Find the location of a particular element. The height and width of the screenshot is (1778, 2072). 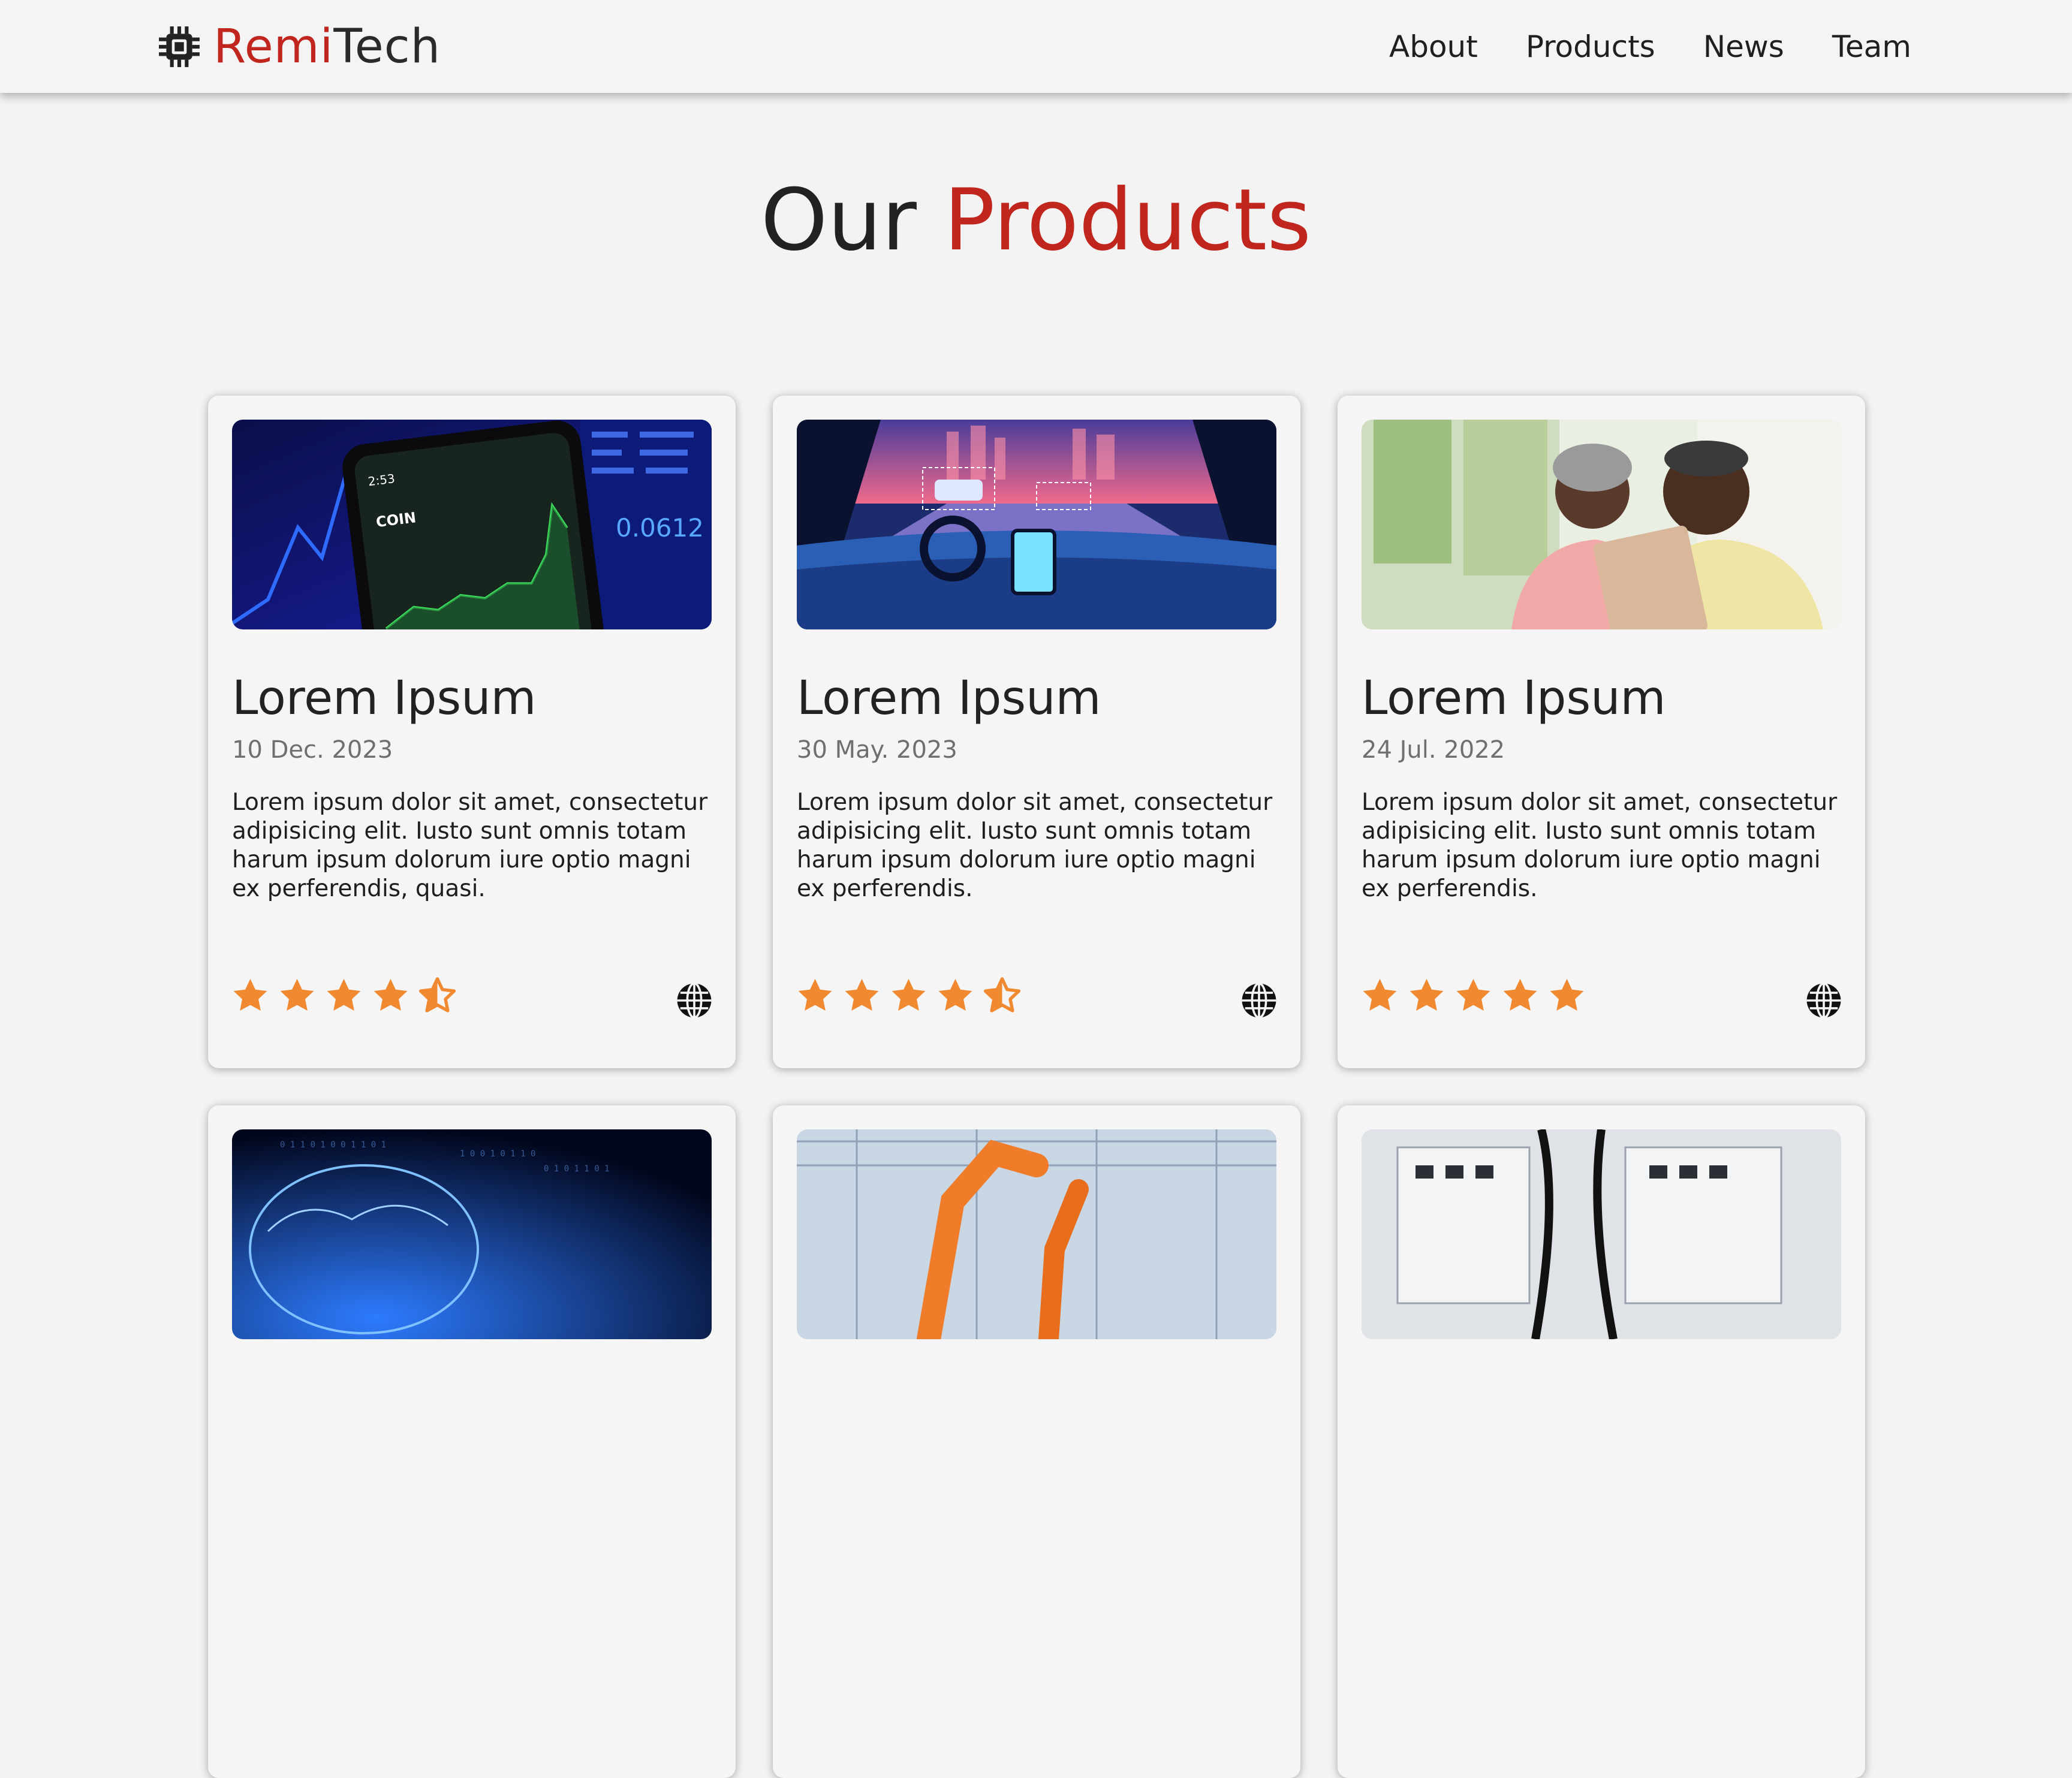

navbar: RemiTech About Products News Team is located at coordinates (1036, 46).